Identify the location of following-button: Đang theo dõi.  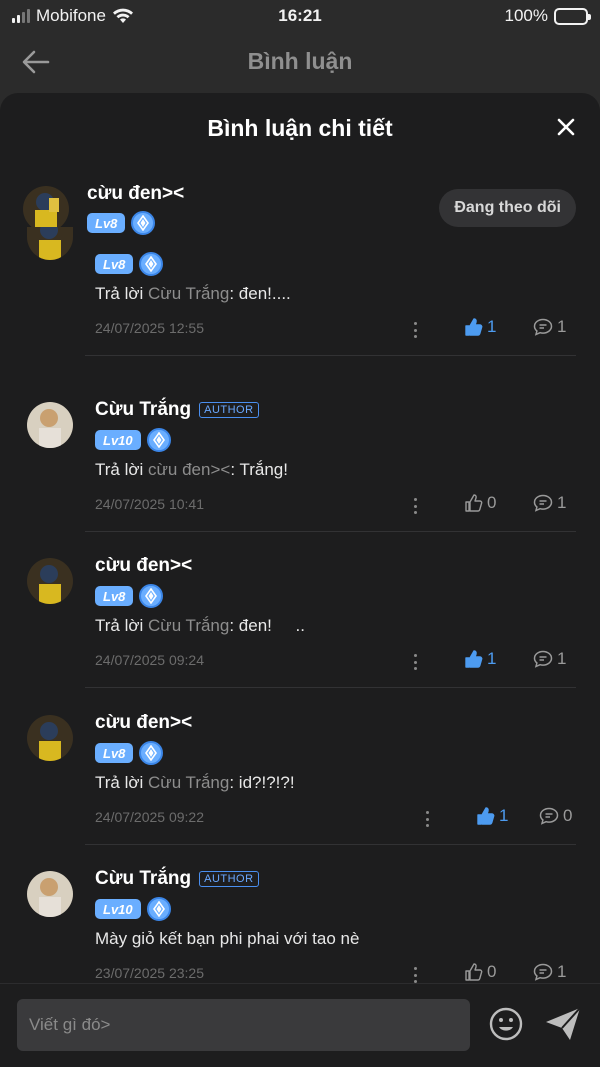
(507, 208).